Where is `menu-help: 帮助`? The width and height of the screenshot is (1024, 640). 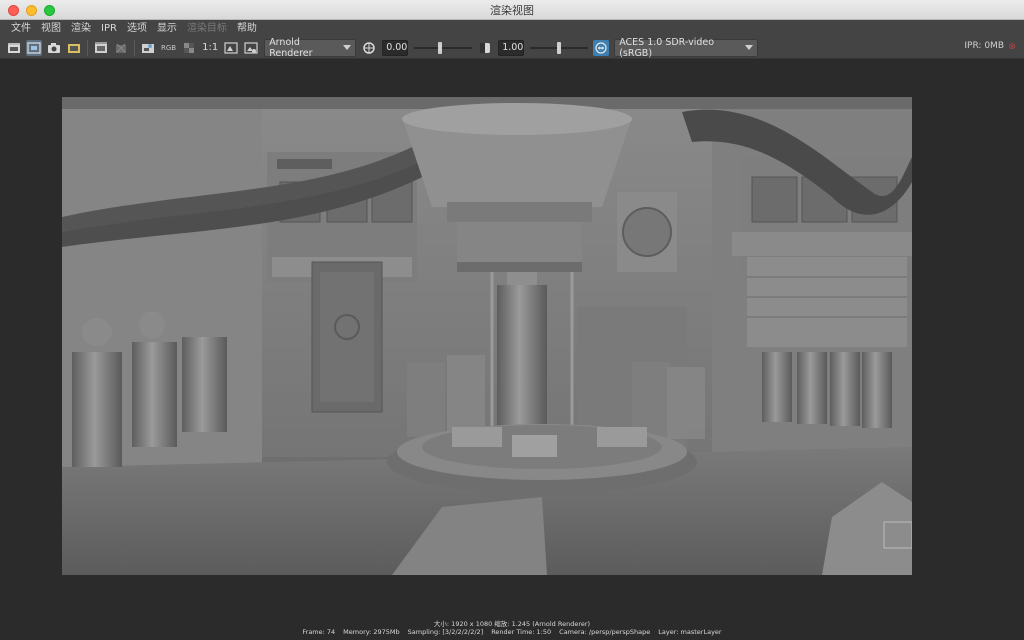 menu-help: 帮助 is located at coordinates (247, 28).